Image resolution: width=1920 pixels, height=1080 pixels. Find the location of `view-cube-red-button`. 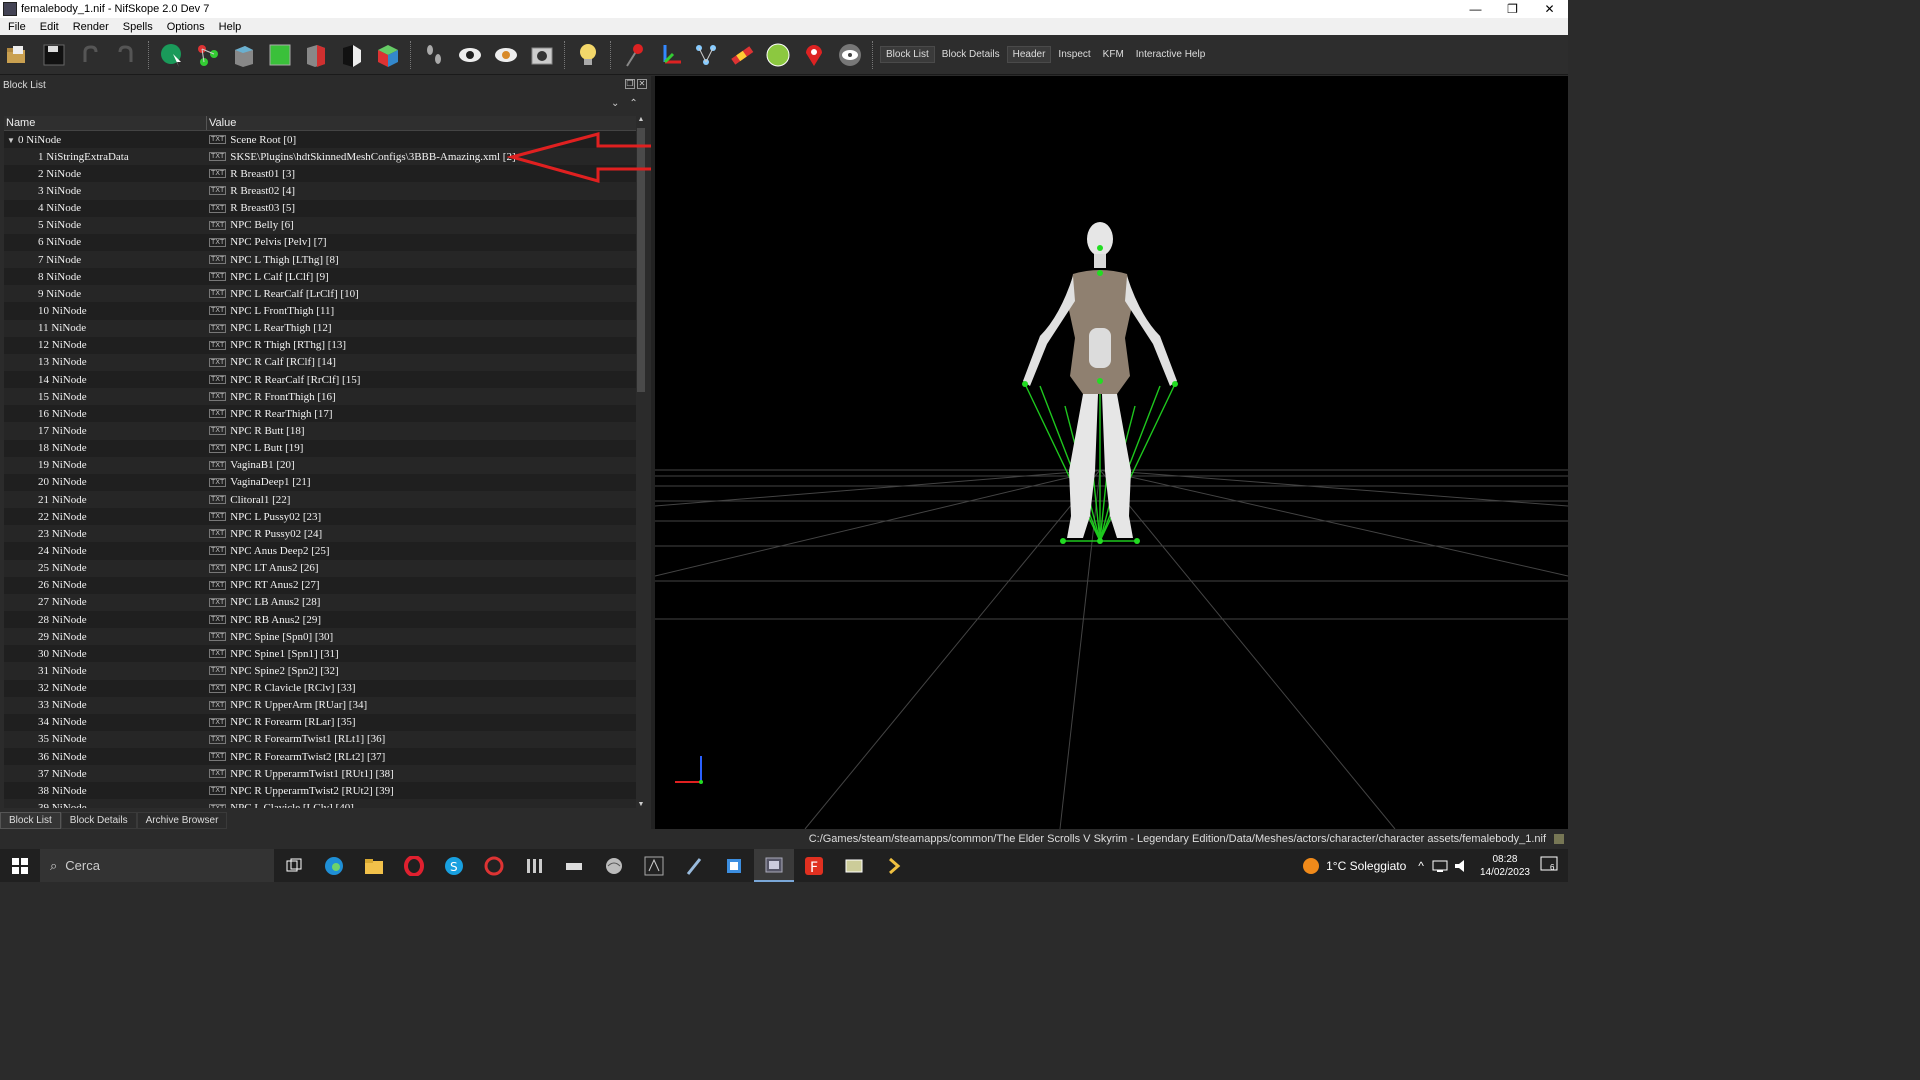

view-cube-red-button is located at coordinates (316, 55).